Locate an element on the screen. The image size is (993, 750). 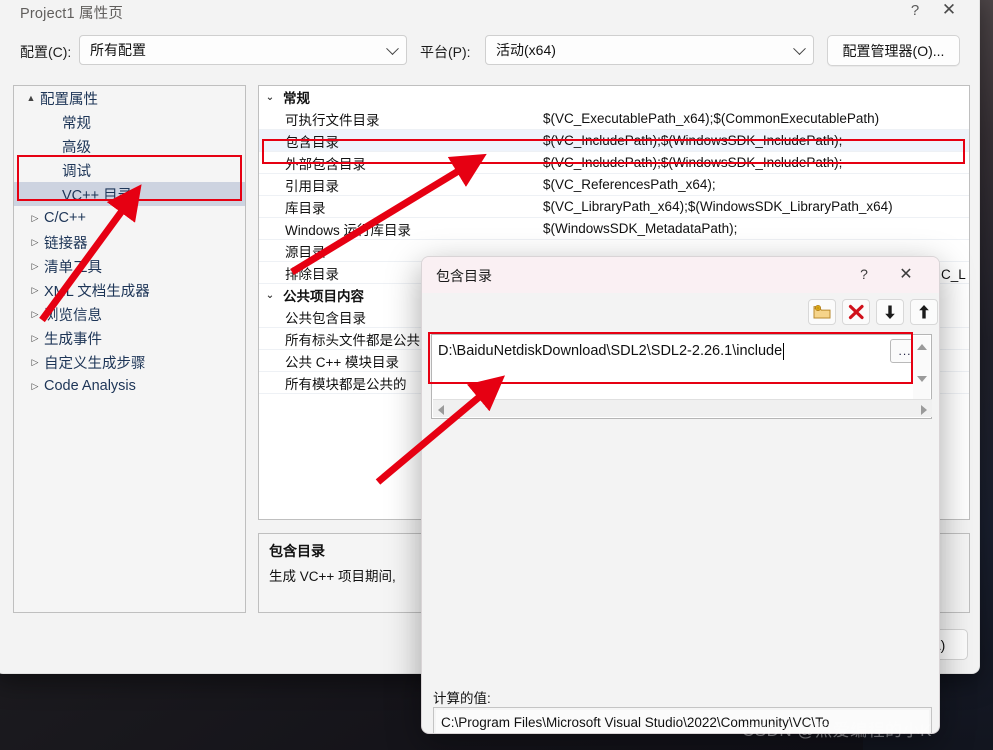
dialog-close-icon: ✕ is located at coordinates (906, 274).